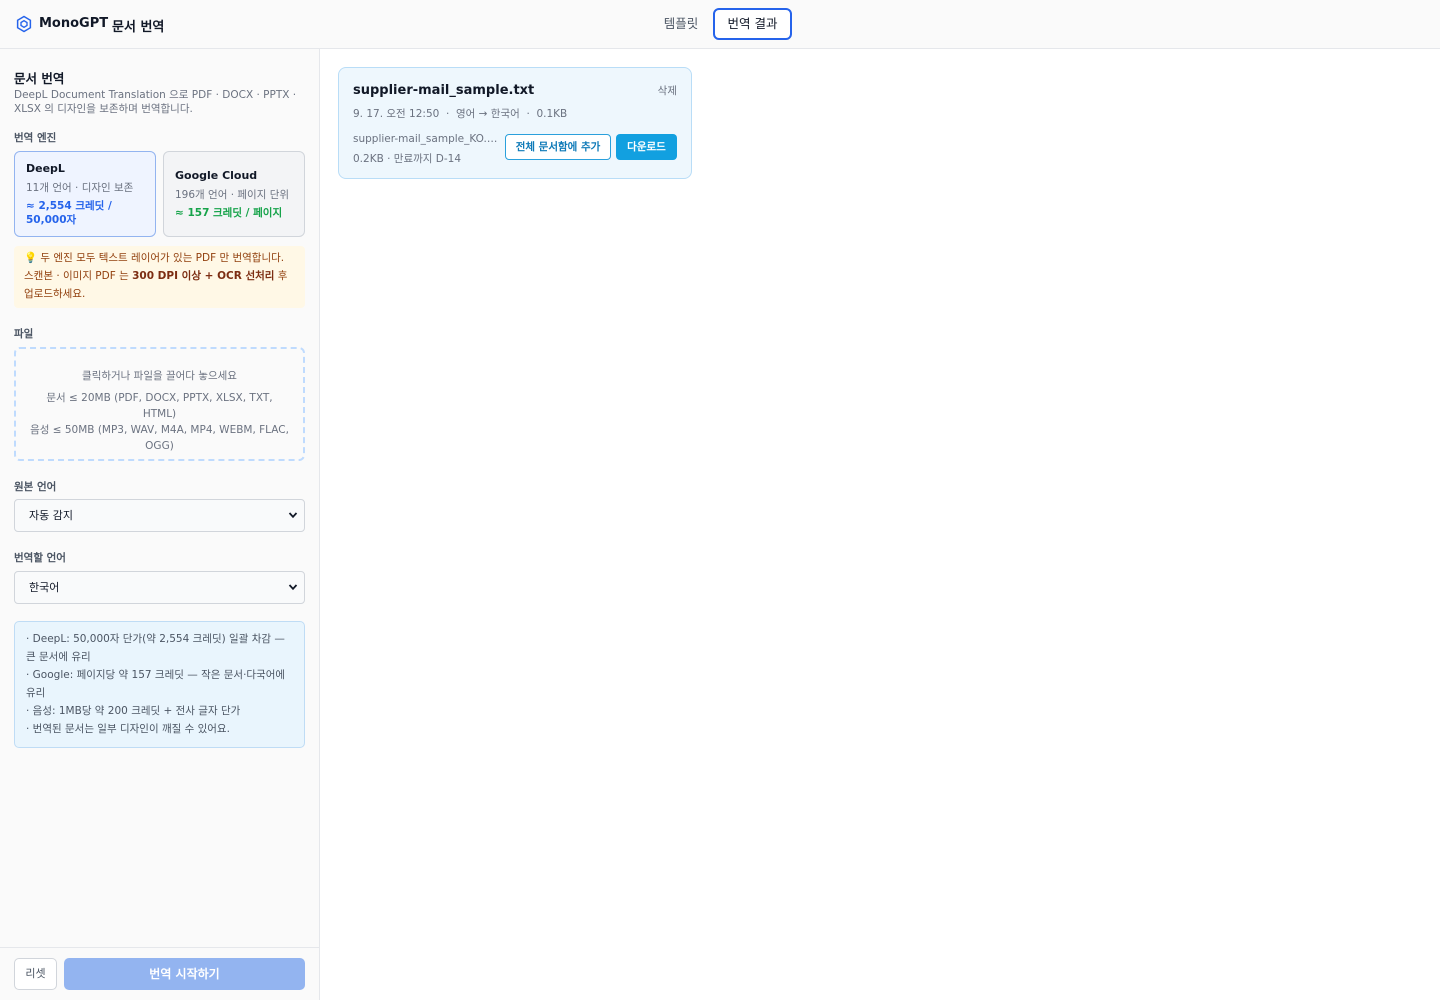 This screenshot has height=1000, width=1440. I want to click on info-line: · Google: 페이지당 약 157 크레딧 — 작은 문서·다국어에 유리, so click(156, 684).